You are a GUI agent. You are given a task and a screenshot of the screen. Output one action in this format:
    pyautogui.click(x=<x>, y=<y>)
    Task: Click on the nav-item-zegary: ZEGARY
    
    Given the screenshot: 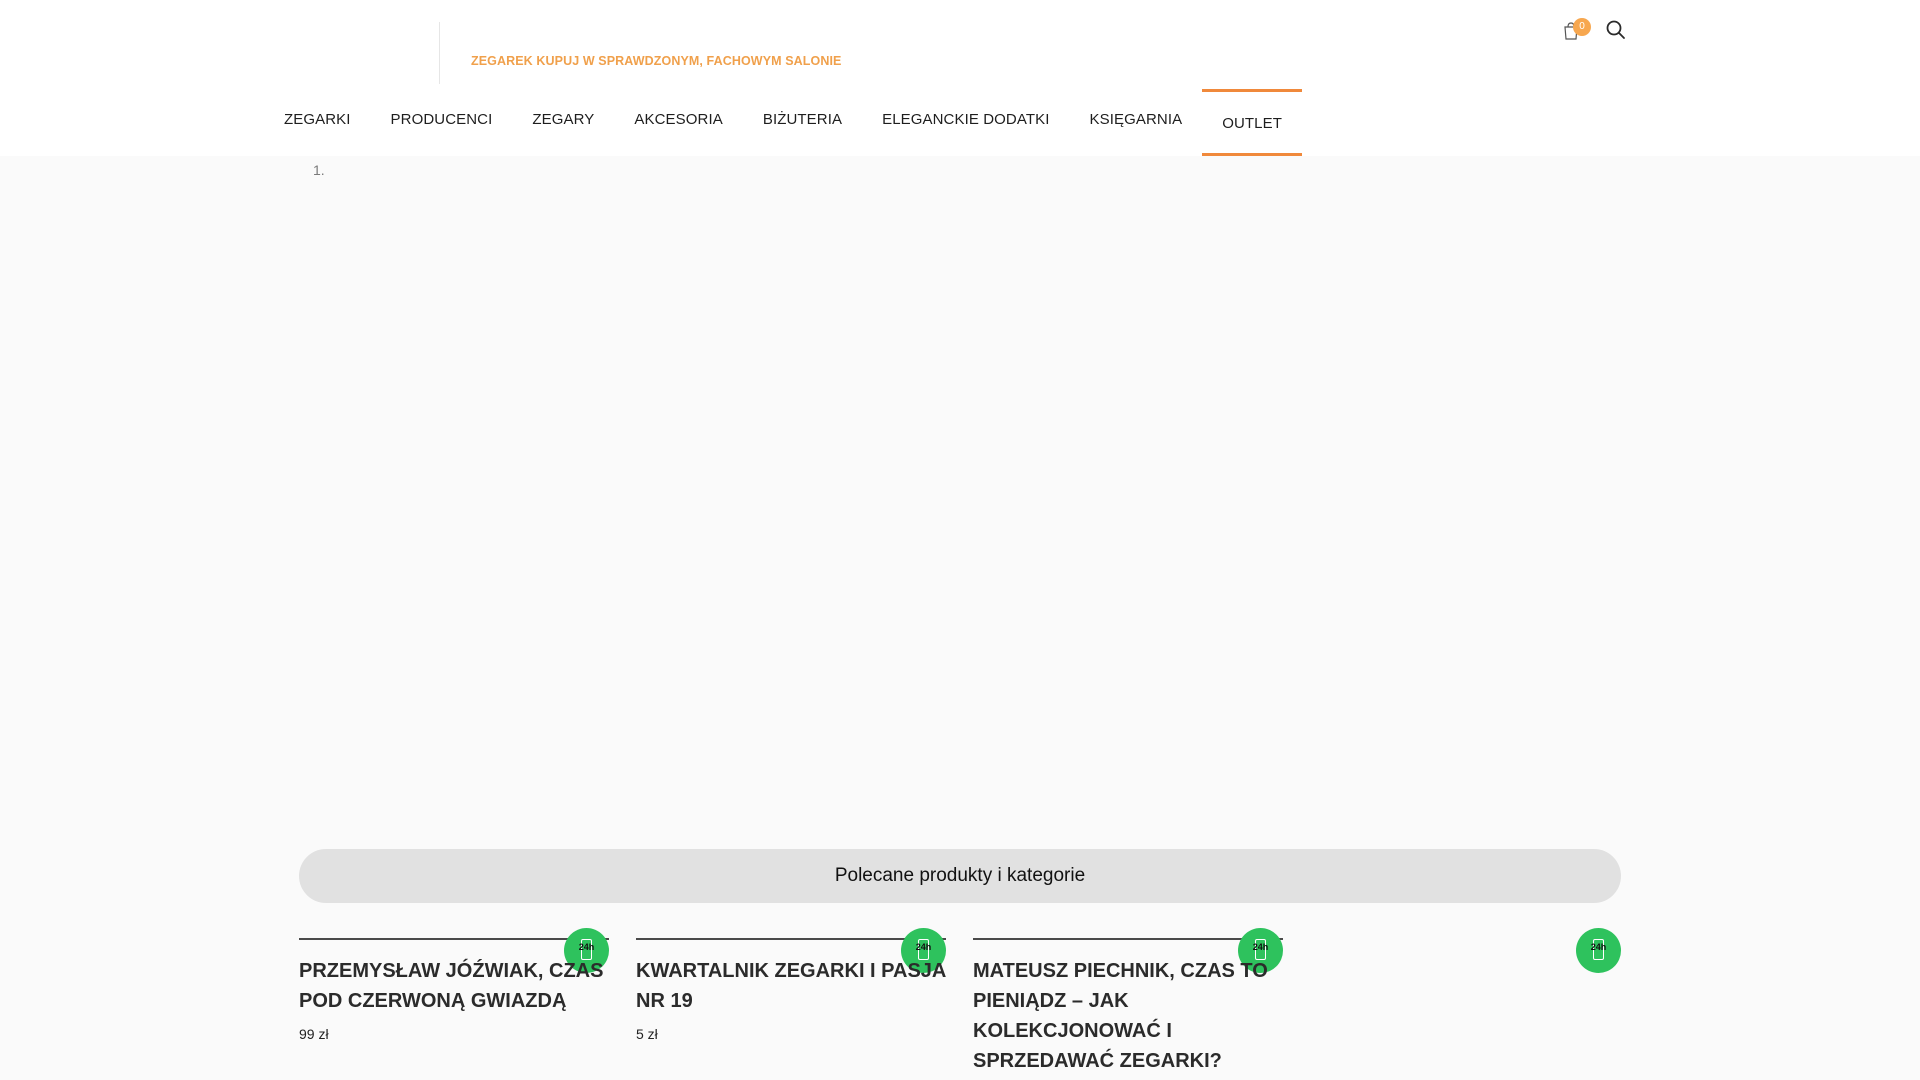 What is the action you would take?
    pyautogui.click(x=563, y=119)
    